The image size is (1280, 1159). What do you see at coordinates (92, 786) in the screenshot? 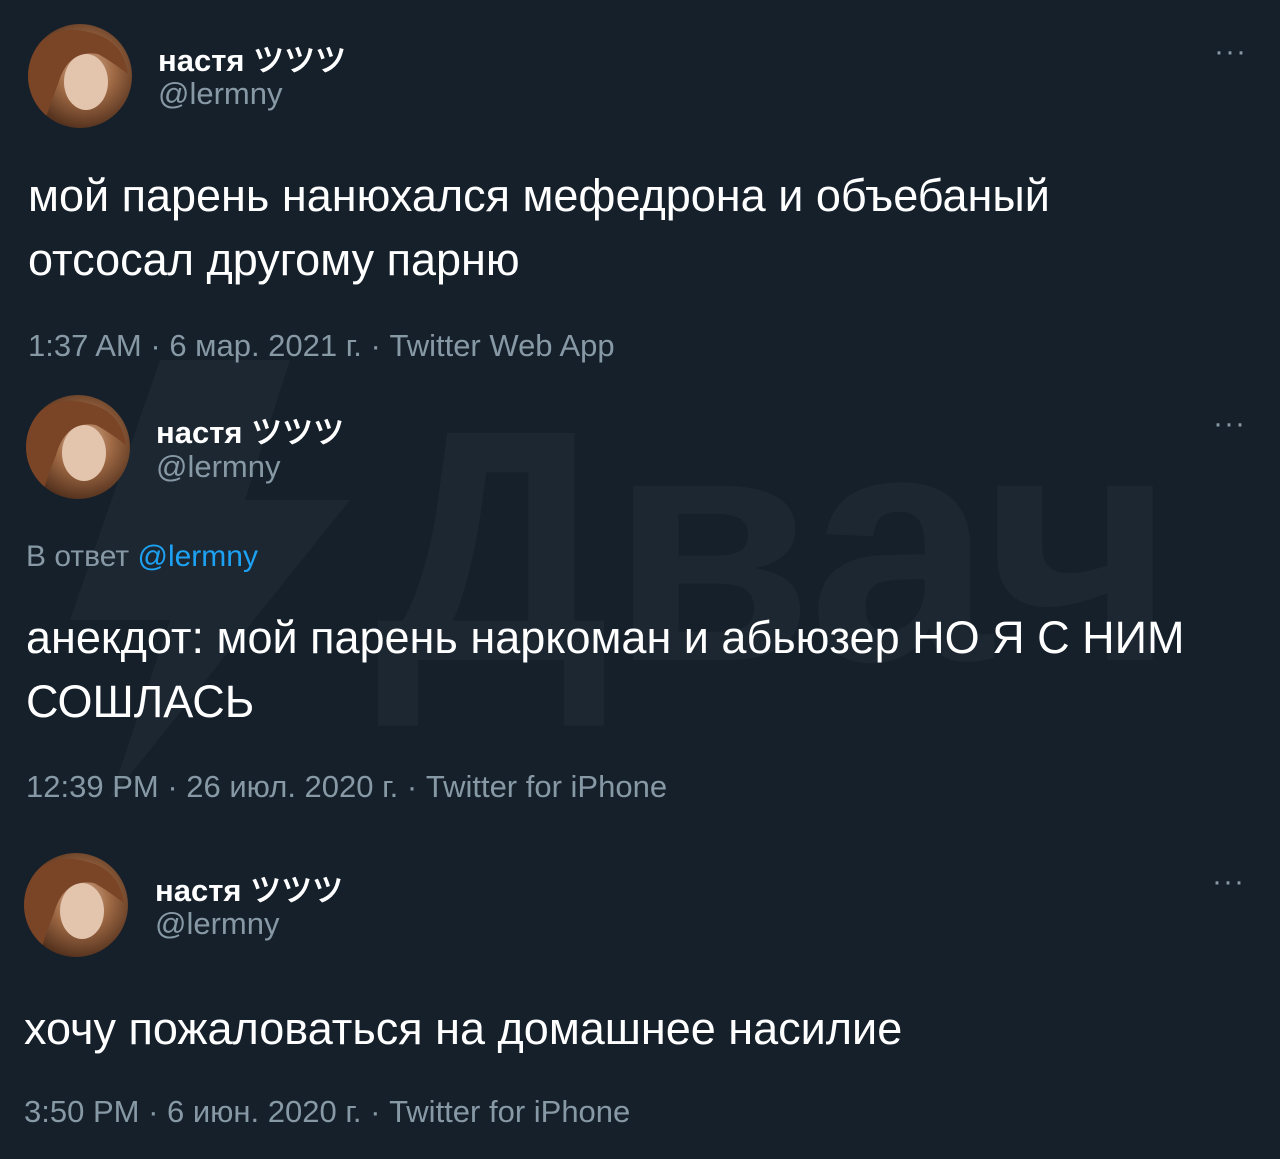
I see `tweet-time: 12:39 PM` at bounding box center [92, 786].